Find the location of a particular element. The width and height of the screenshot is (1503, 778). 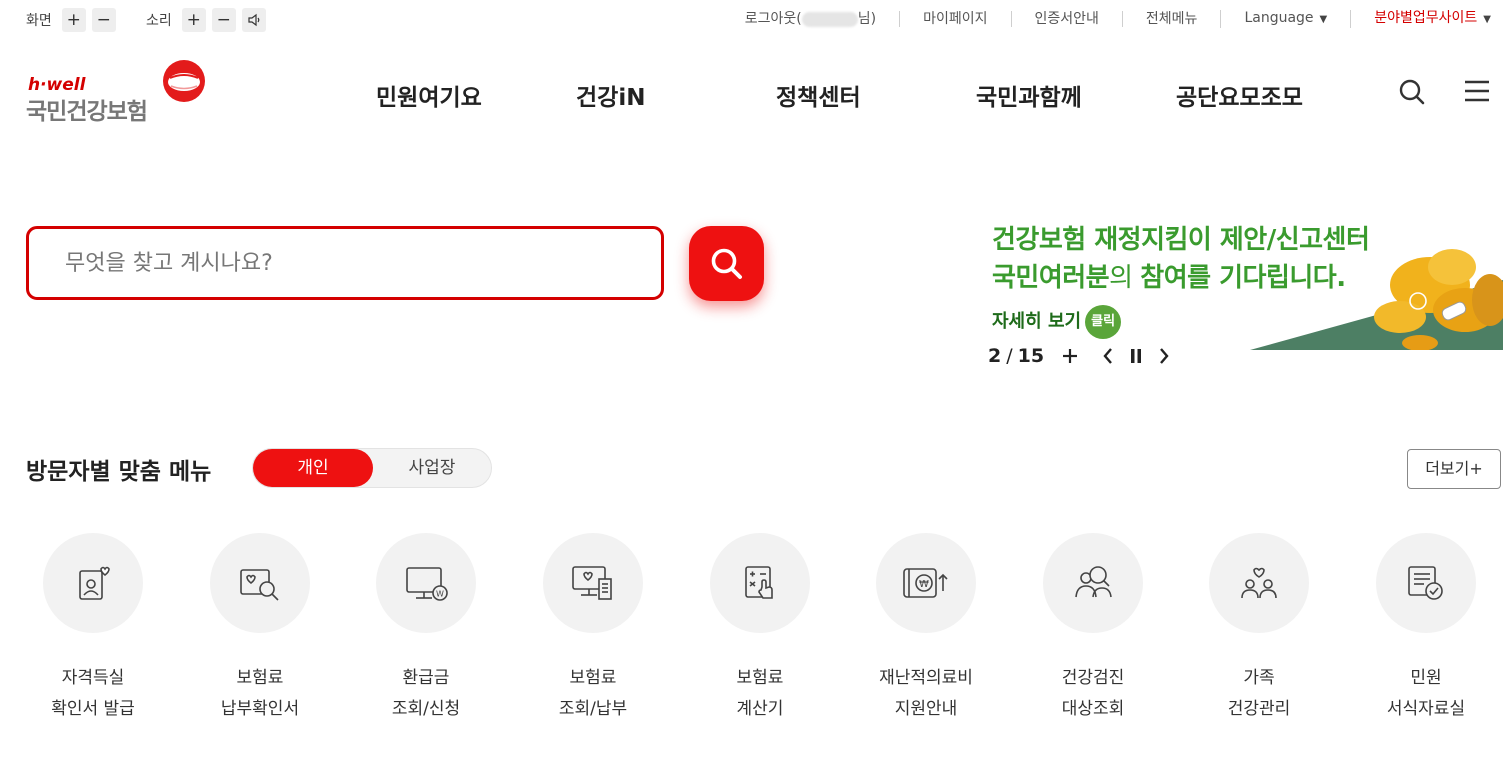

visitor-type-toggle: 개인 사업장 is located at coordinates (372, 468).